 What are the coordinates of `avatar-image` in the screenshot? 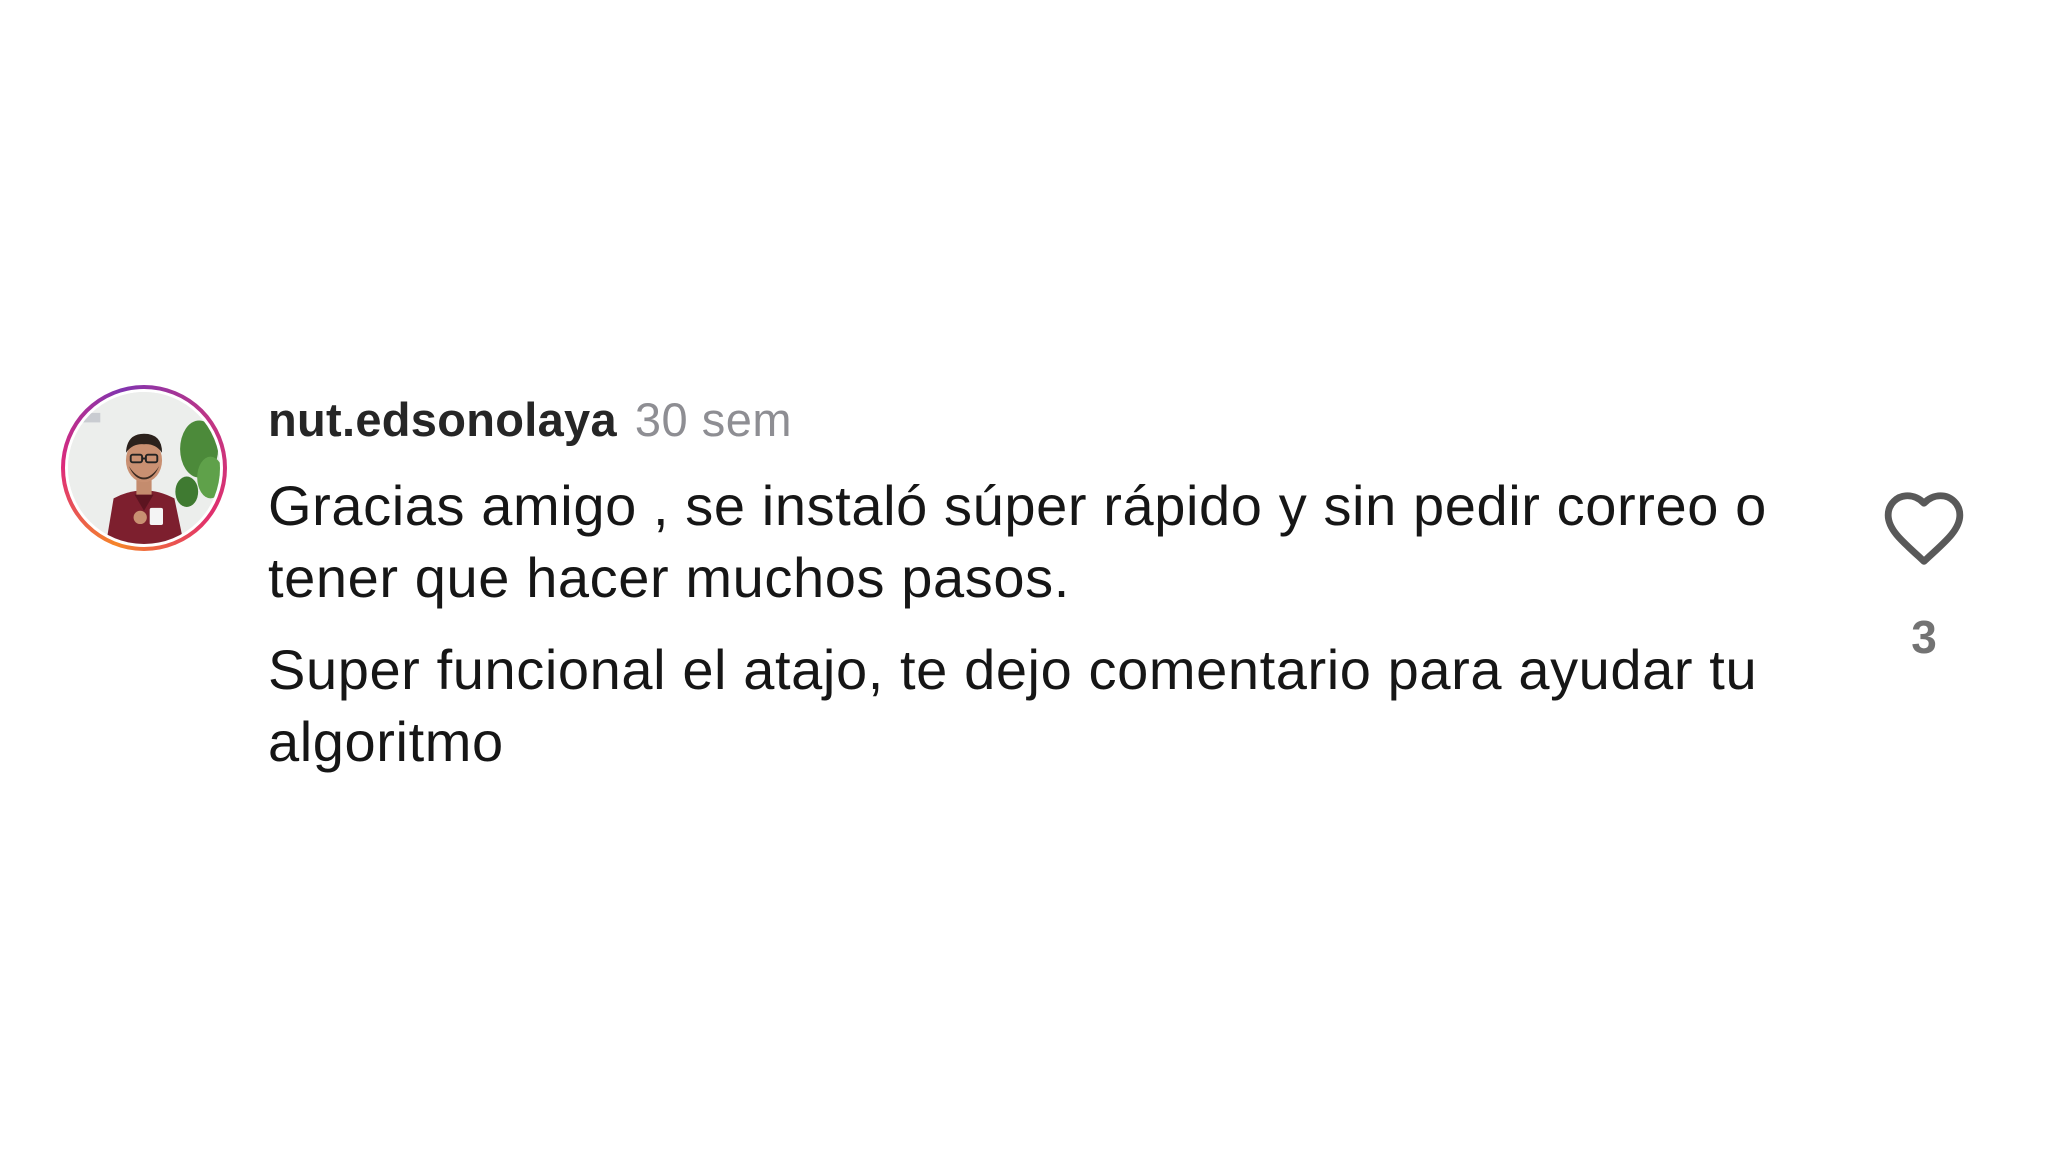 It's located at (144, 468).